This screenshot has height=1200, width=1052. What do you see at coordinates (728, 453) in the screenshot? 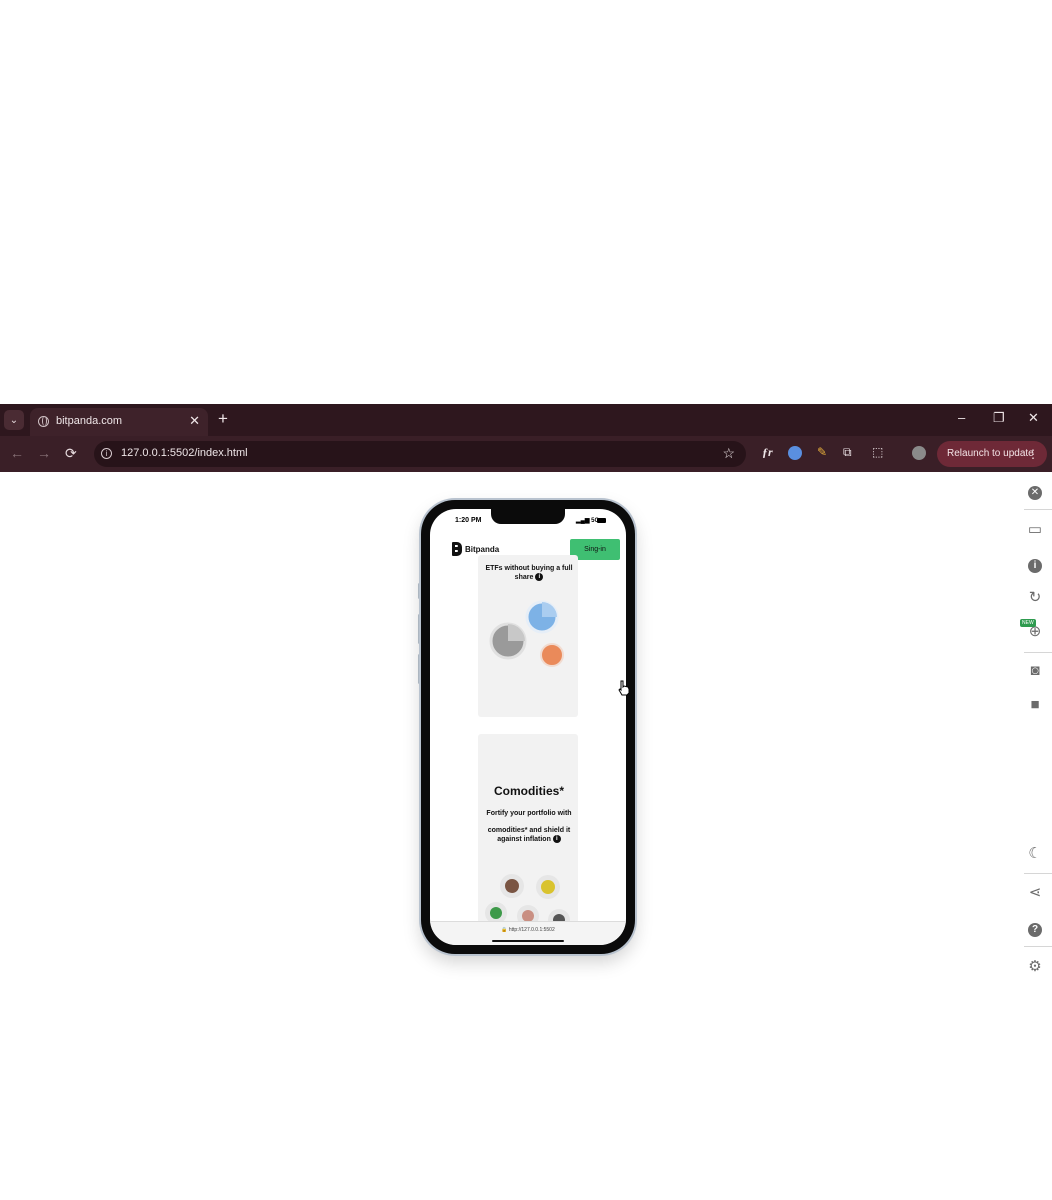
I see `bookmark-star-icon: ☆` at bounding box center [728, 453].